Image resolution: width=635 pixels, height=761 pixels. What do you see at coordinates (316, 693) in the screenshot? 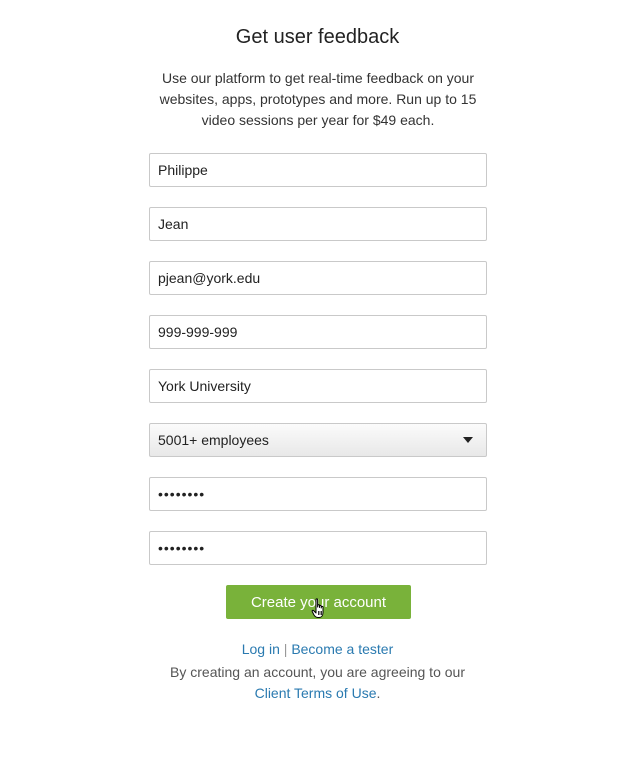
I see `terms-link: Client Terms of Use` at bounding box center [316, 693].